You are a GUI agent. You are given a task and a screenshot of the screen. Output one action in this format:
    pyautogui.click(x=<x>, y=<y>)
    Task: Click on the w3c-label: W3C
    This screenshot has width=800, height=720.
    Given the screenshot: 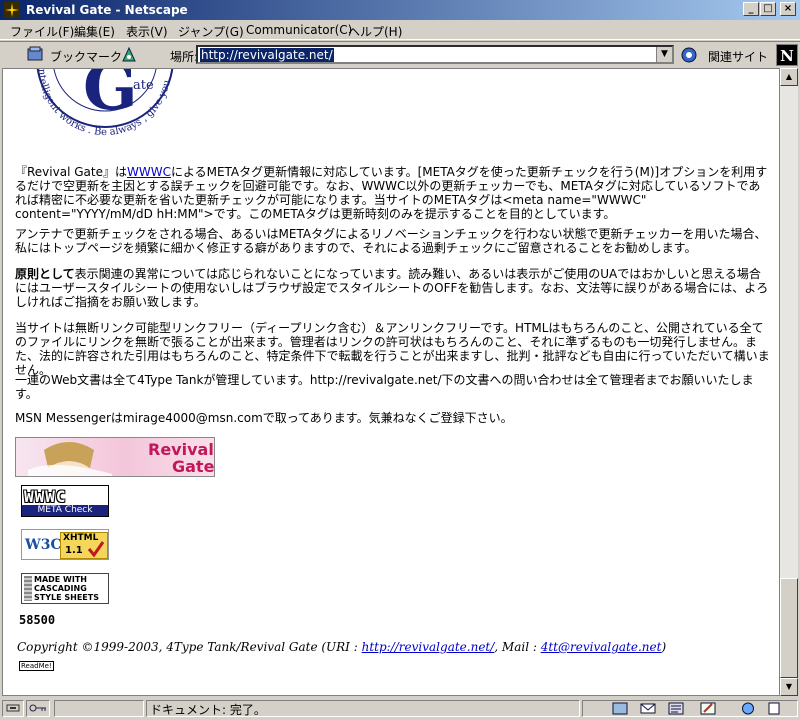 What is the action you would take?
    pyautogui.click(x=43, y=545)
    